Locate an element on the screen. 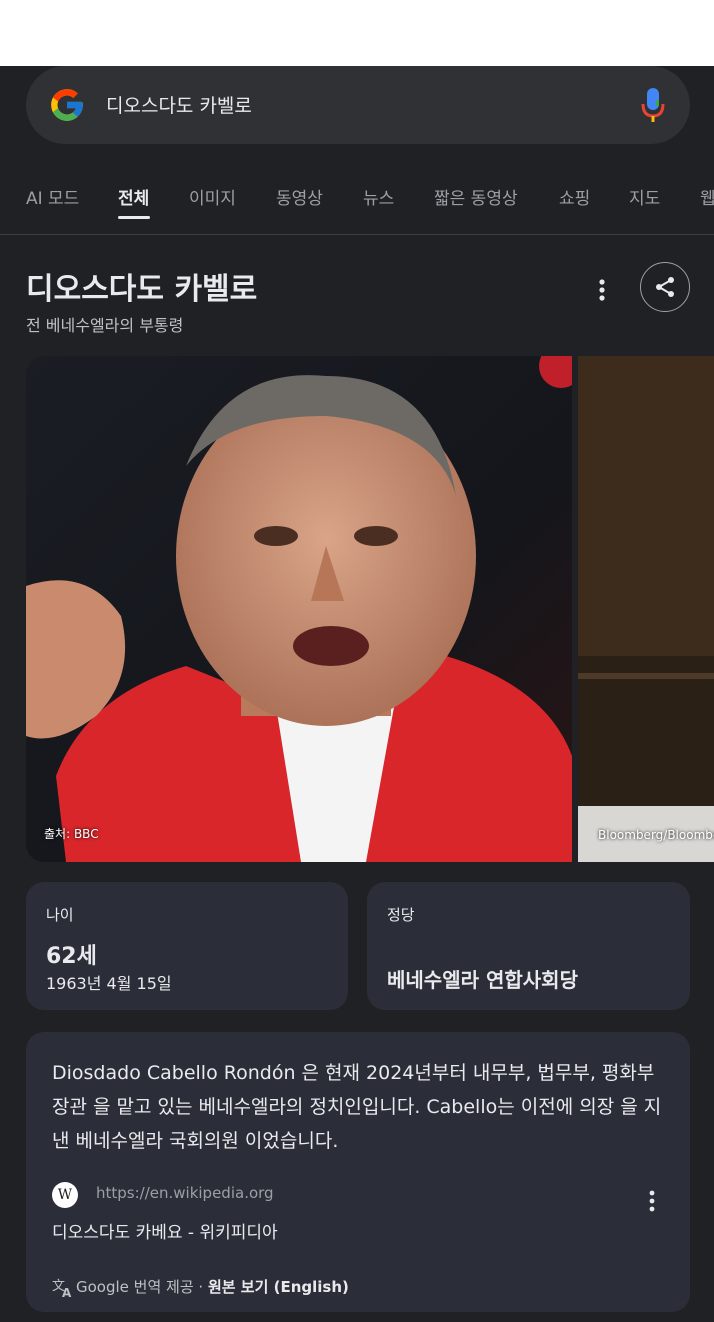  status-area is located at coordinates (357, 33).